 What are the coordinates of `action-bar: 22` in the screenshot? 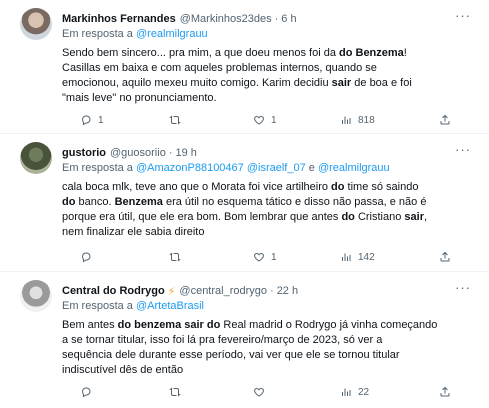 It's located at (265, 394).